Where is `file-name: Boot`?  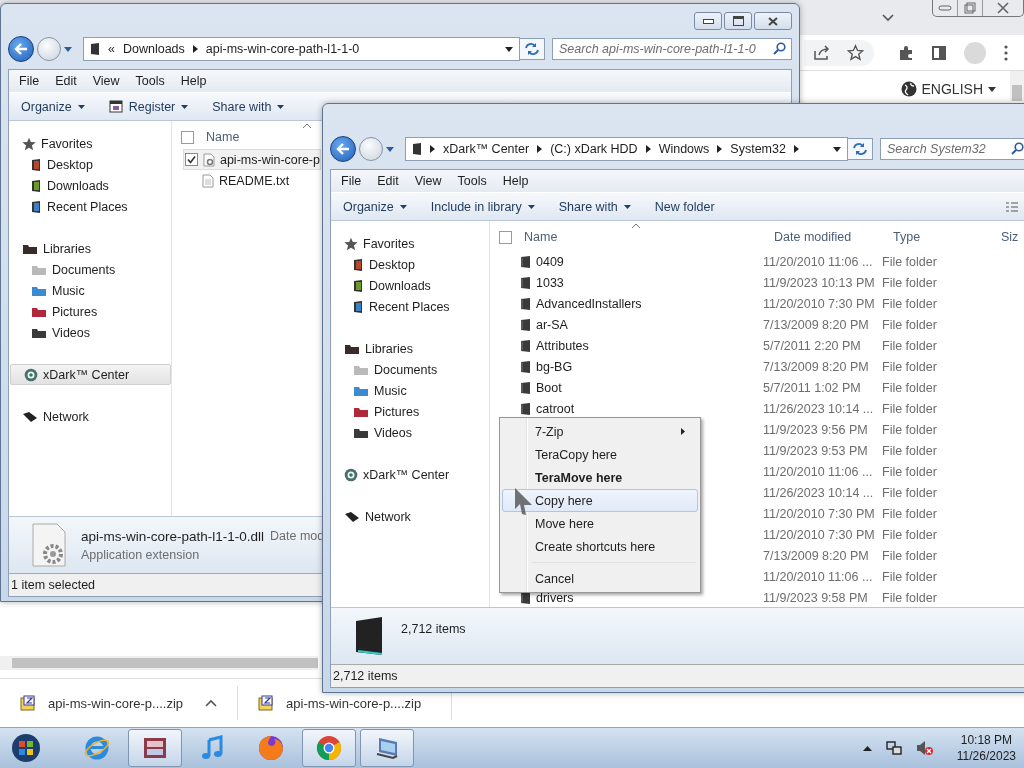
file-name: Boot is located at coordinates (549, 387).